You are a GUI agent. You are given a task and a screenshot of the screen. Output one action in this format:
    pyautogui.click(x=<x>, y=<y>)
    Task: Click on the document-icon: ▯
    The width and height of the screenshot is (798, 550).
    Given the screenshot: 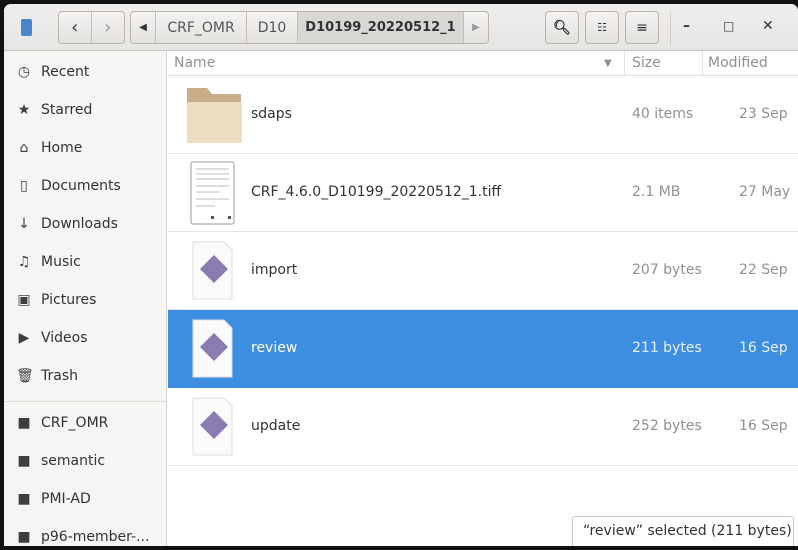 What is the action you would take?
    pyautogui.click(x=24, y=186)
    